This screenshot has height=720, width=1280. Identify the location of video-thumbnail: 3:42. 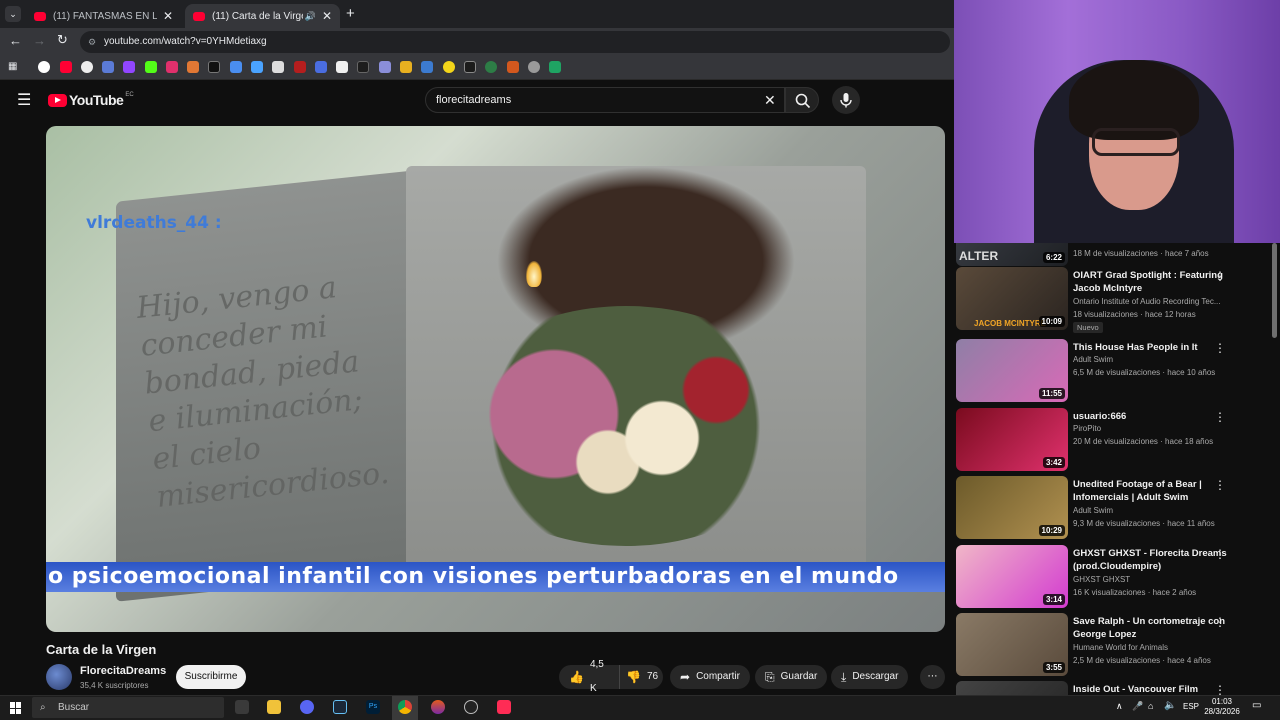
(1012, 439).